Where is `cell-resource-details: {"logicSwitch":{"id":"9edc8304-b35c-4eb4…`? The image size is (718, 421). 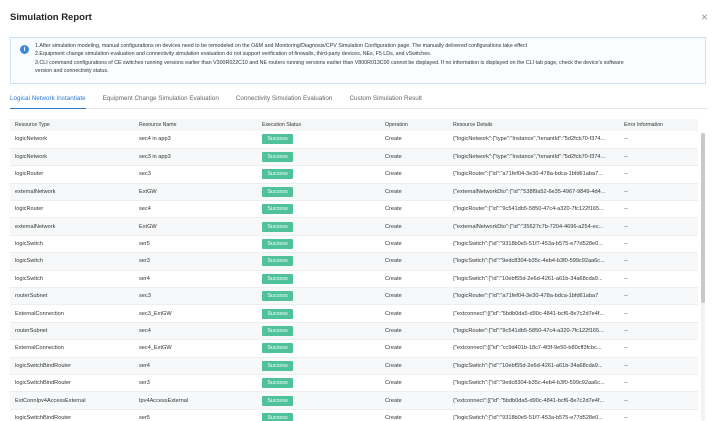
cell-resource-details: {"logicSwitch":{"id":"9edc8304-b35c-4eb4… is located at coordinates (533, 383).